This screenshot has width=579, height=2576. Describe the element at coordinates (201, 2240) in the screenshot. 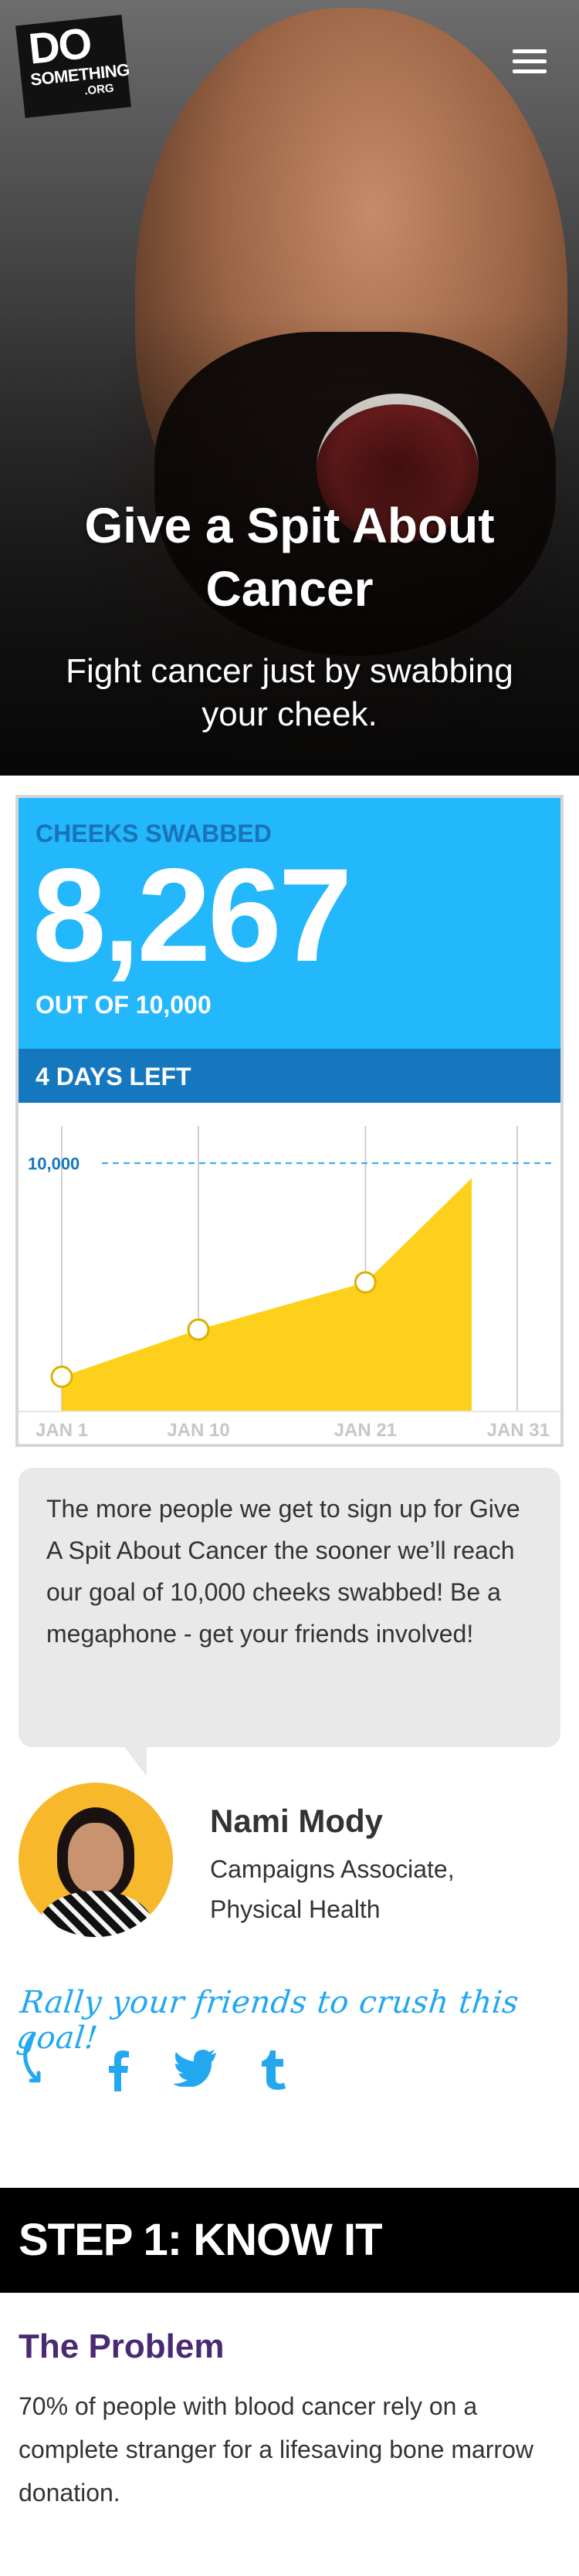

I see `step-1-title: STEP 1: KNOW IT` at that location.